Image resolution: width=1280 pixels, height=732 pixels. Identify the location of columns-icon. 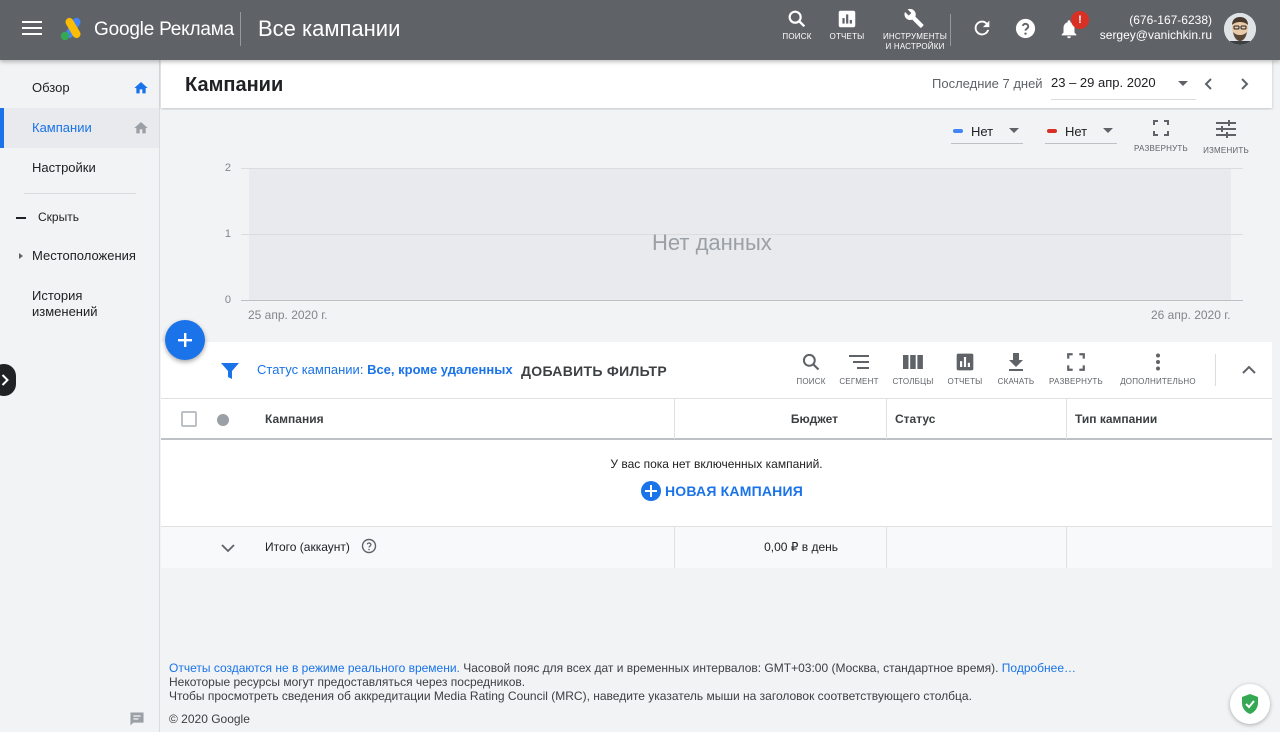
(913, 362).